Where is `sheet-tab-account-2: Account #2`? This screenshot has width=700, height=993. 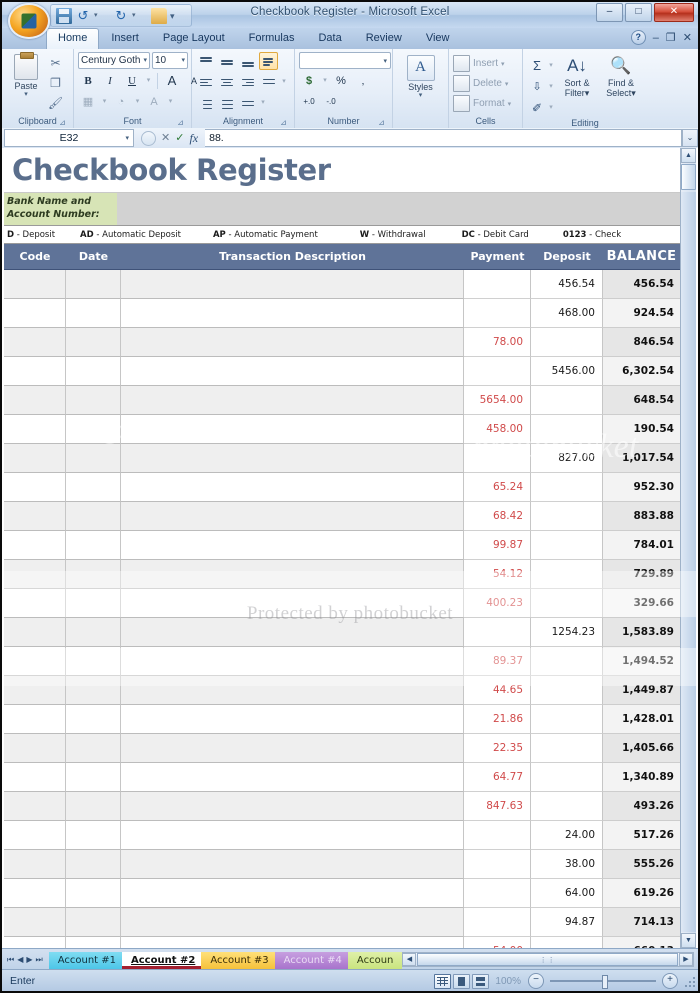
sheet-tab-account-2: Account #2 is located at coordinates (163, 960).